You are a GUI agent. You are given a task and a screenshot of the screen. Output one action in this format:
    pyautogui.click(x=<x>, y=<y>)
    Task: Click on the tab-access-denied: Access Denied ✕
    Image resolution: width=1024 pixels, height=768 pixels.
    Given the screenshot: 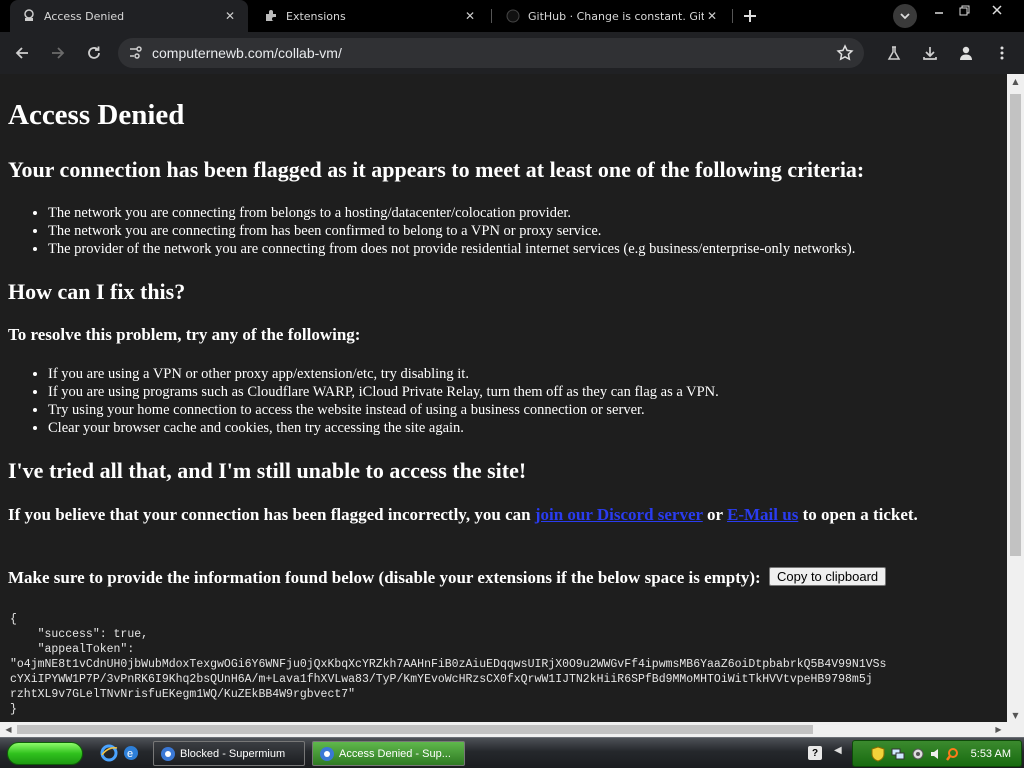 What is the action you would take?
    pyautogui.click(x=129, y=16)
    